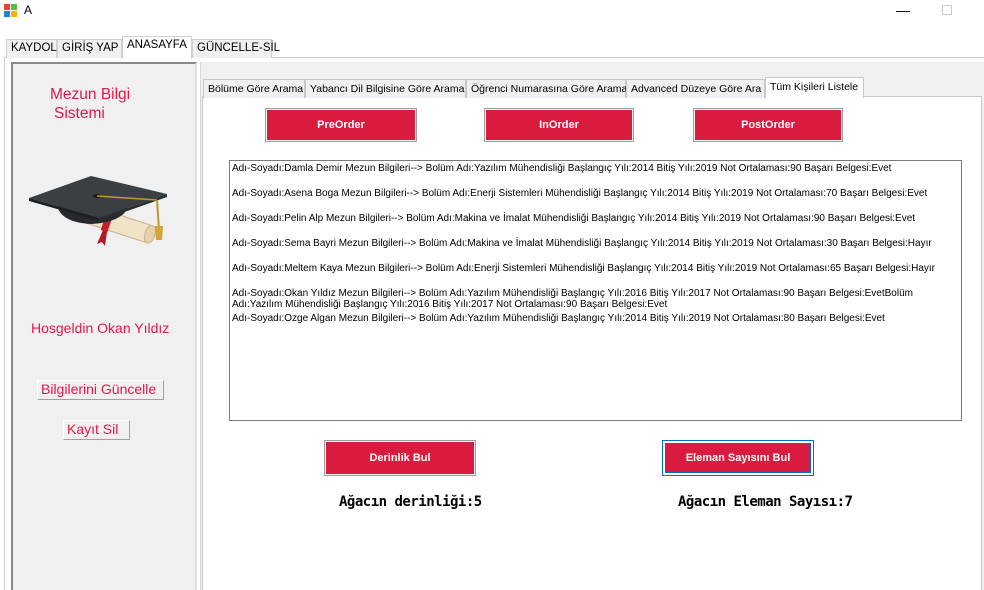  What do you see at coordinates (90, 104) in the screenshot?
I see `app-name: Mezun Bilgi Sistemi` at bounding box center [90, 104].